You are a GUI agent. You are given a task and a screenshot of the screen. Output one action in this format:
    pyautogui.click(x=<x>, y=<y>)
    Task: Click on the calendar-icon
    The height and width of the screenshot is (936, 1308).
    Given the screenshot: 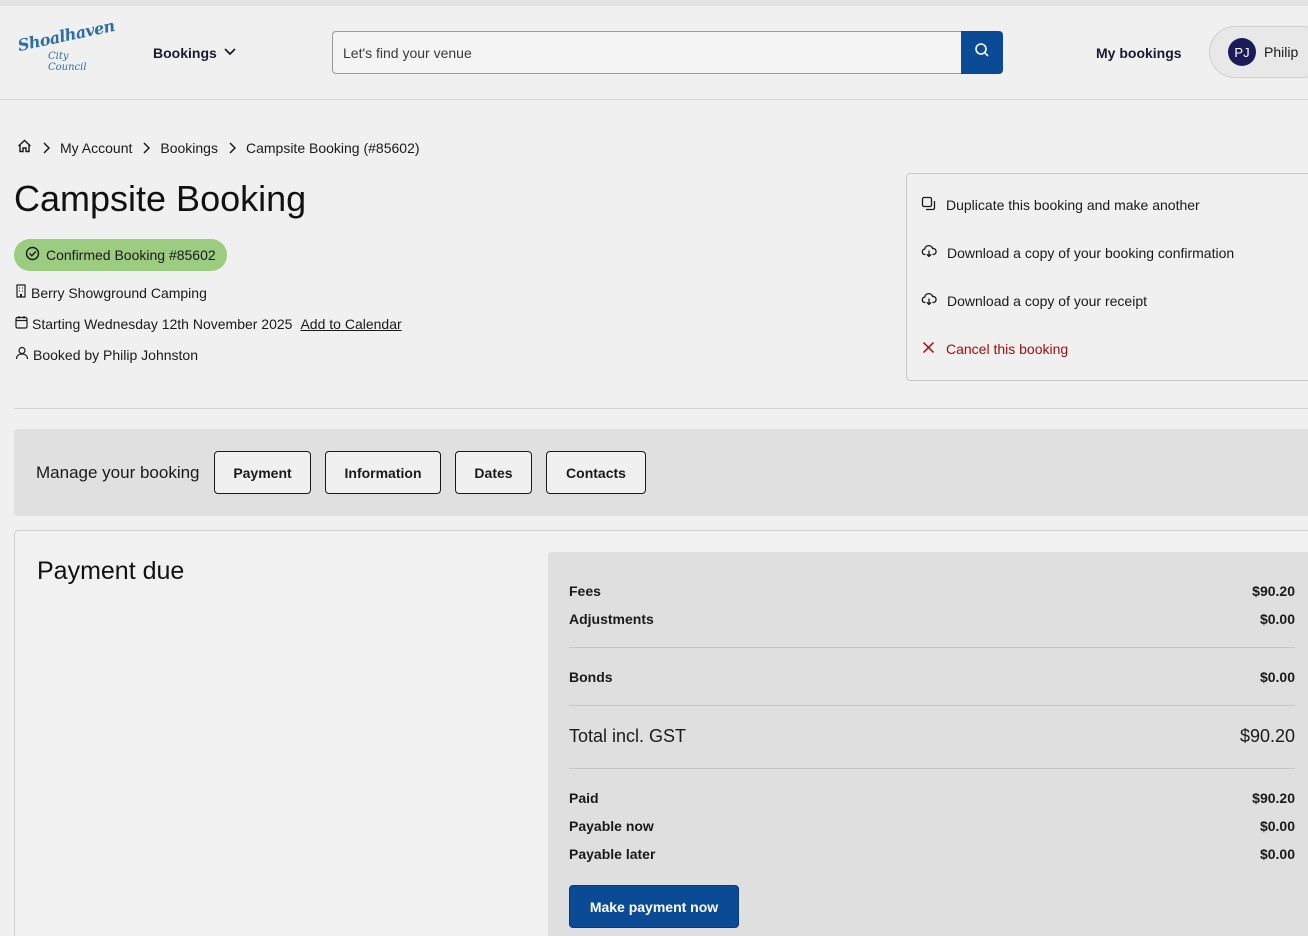 What is the action you would take?
    pyautogui.click(x=21, y=323)
    